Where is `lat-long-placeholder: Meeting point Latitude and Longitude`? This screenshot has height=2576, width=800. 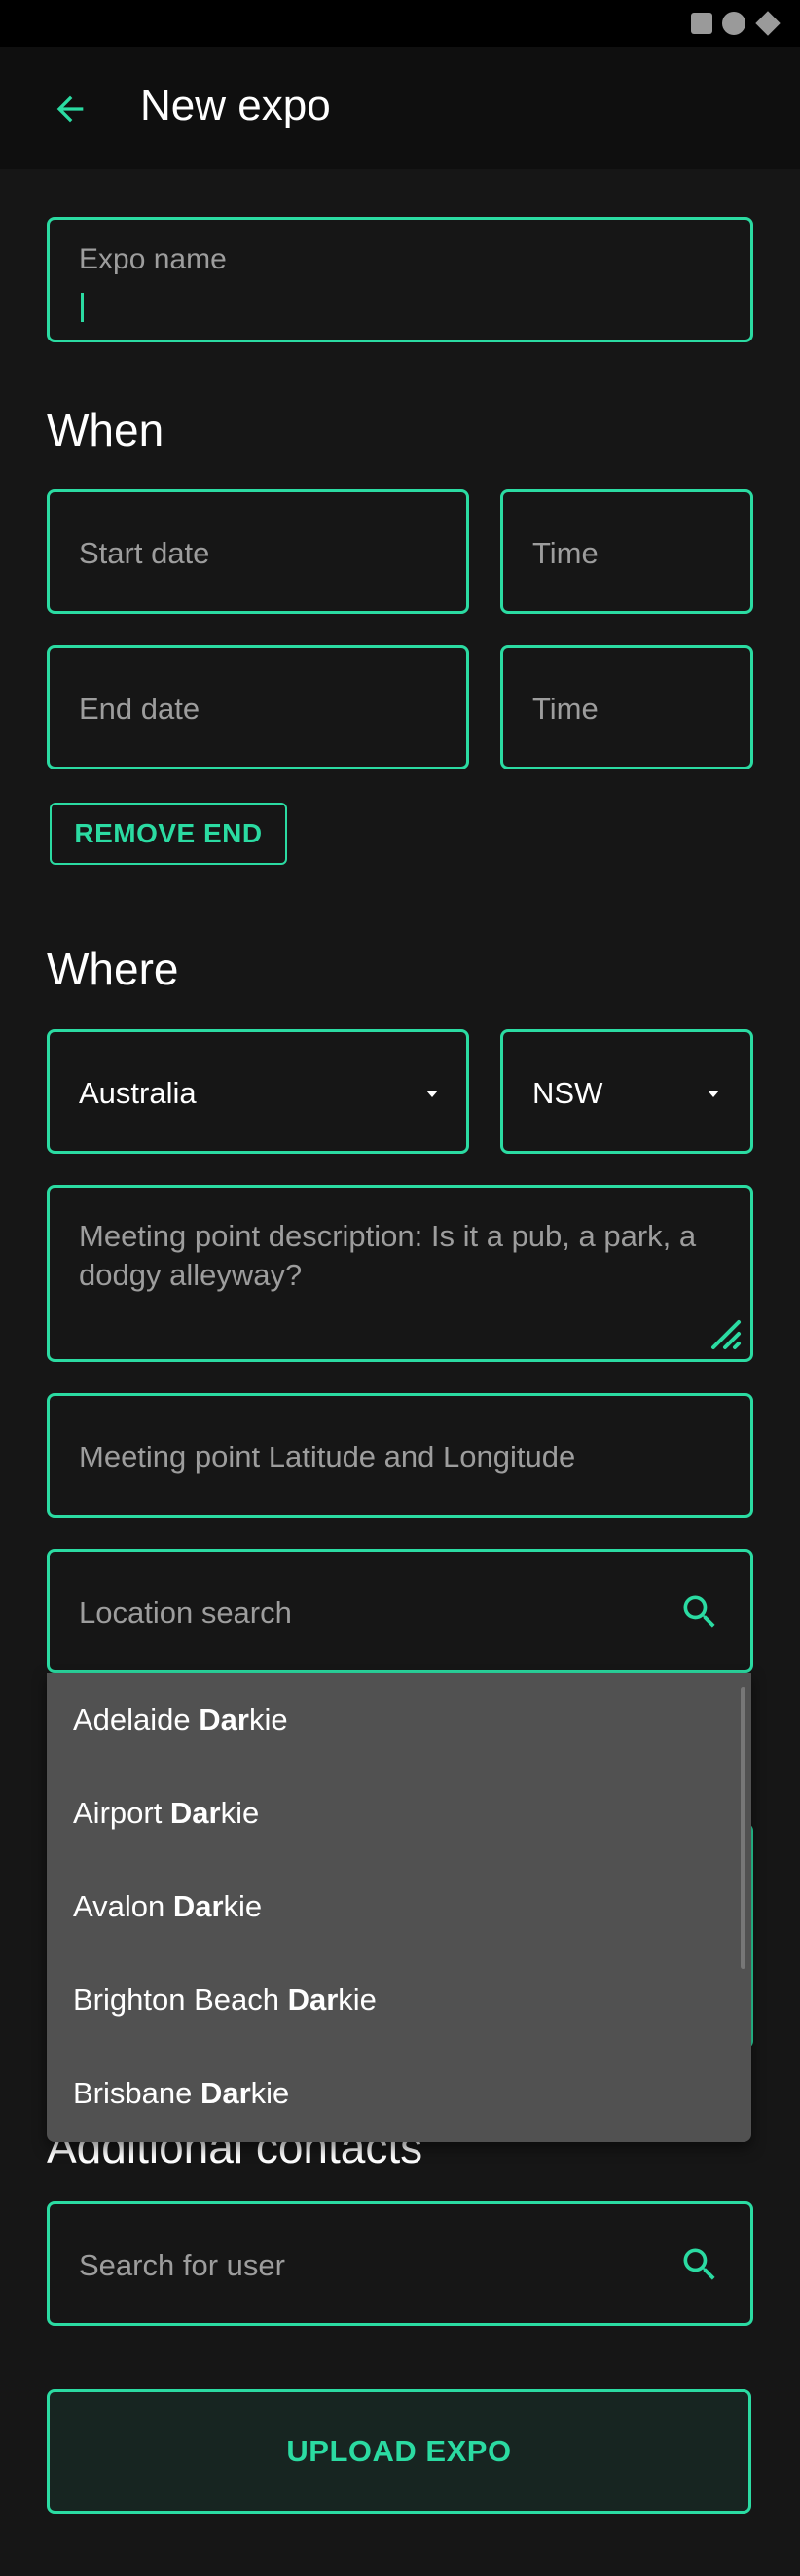 lat-long-placeholder: Meeting point Latitude and Longitude is located at coordinates (328, 1457).